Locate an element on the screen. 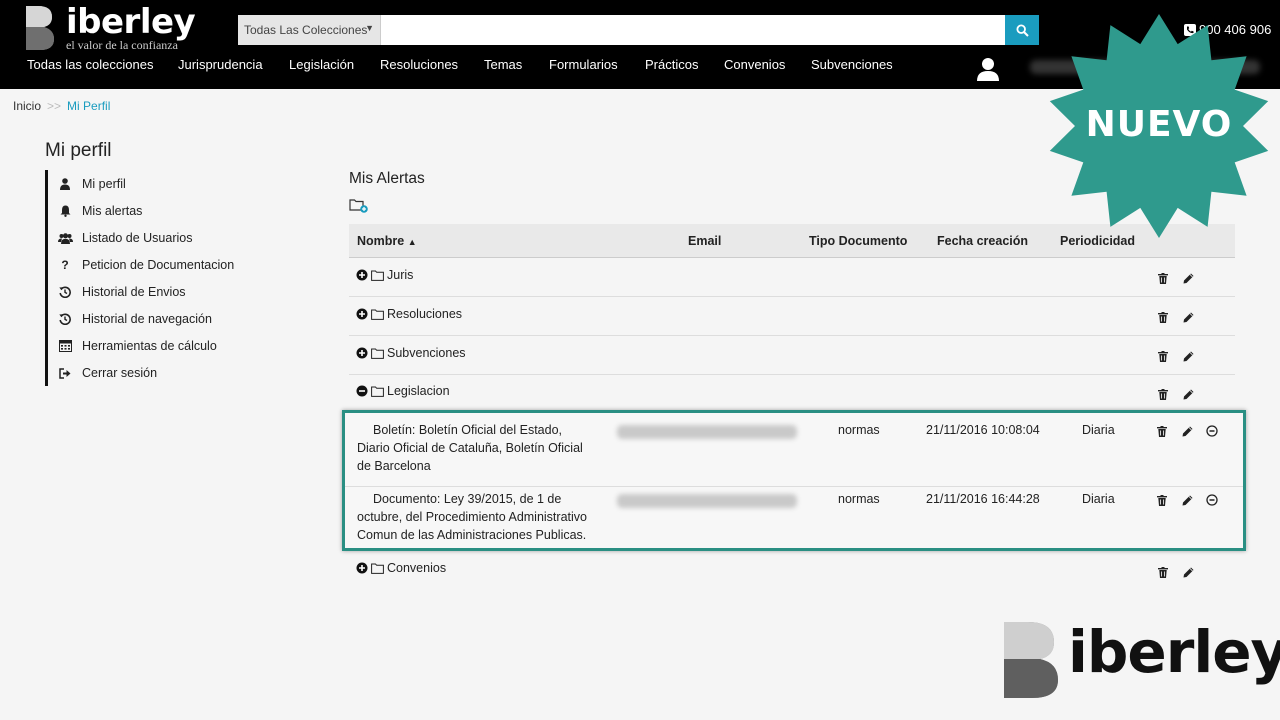  nav-practicos: Prácticos is located at coordinates (671, 64).